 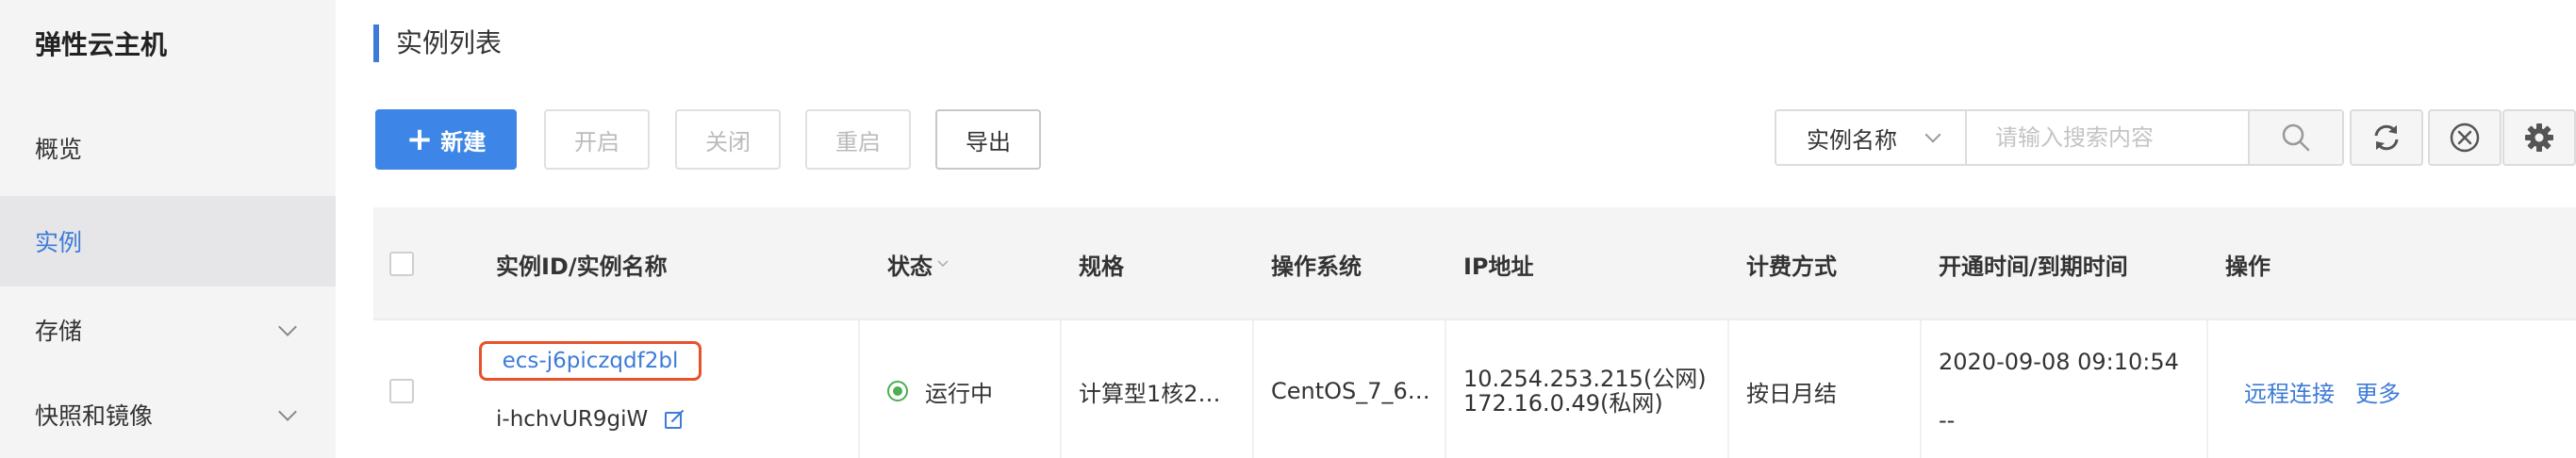 I want to click on search-button, so click(x=2295, y=137).